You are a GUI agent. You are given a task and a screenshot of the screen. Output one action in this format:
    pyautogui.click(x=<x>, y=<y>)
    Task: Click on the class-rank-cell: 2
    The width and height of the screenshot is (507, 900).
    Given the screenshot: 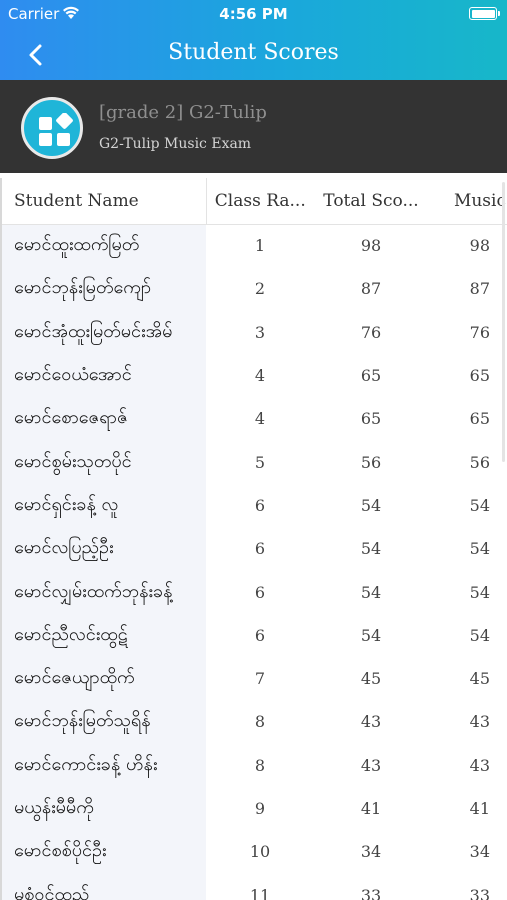 What is the action you would take?
    pyautogui.click(x=260, y=289)
    